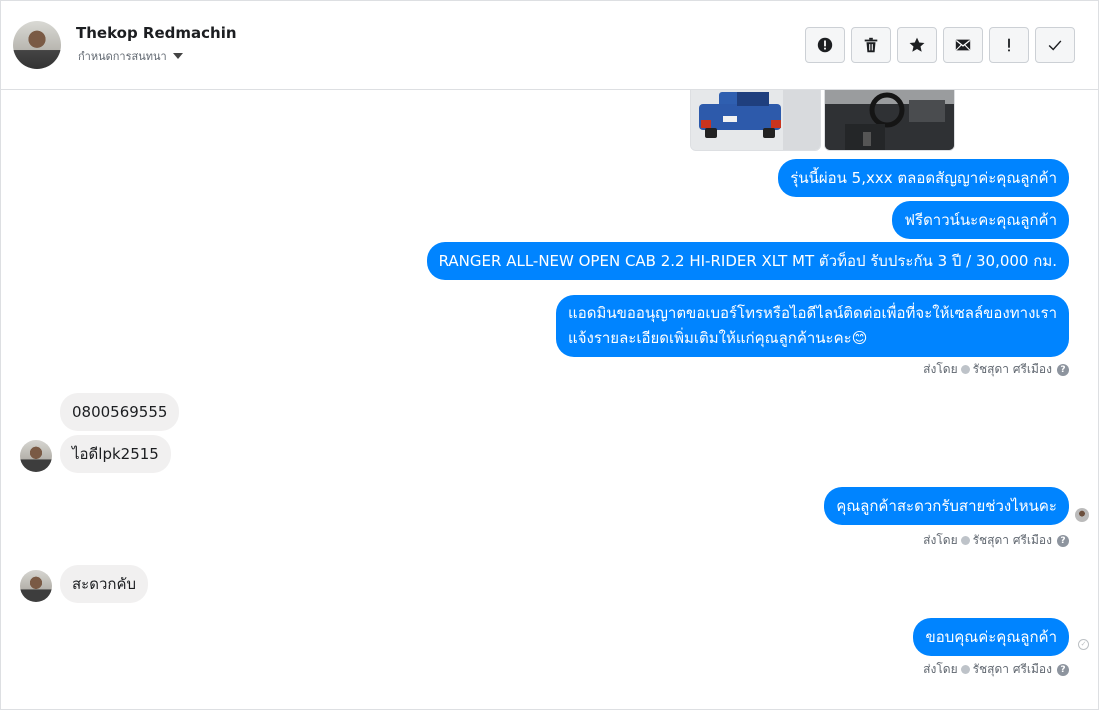 This screenshot has width=1099, height=710. I want to click on checkmark-icon, so click(1055, 45).